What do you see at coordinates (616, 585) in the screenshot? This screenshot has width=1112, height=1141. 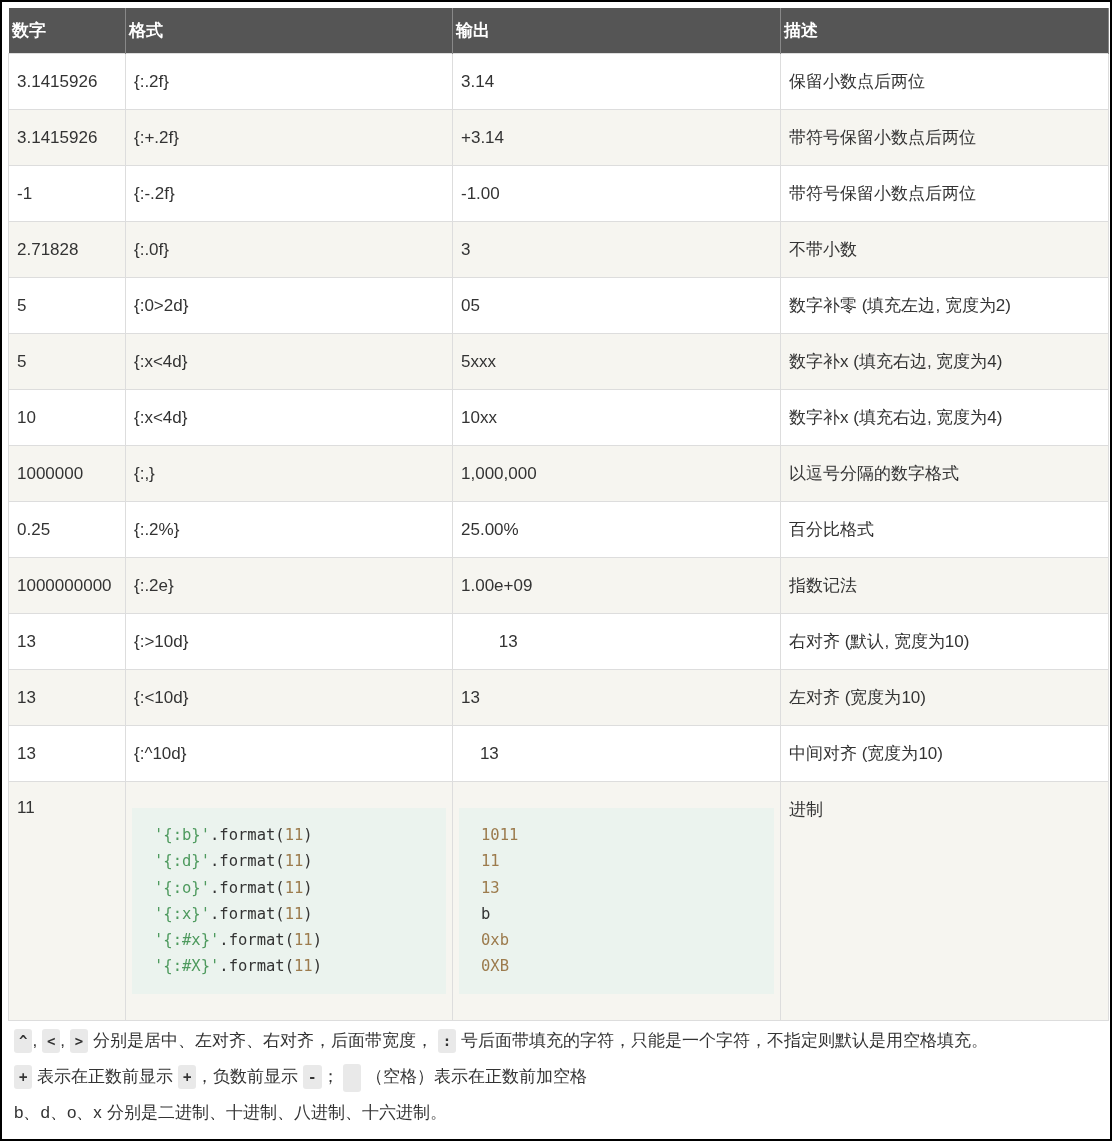 I see `table-cell: 1.00e+09` at bounding box center [616, 585].